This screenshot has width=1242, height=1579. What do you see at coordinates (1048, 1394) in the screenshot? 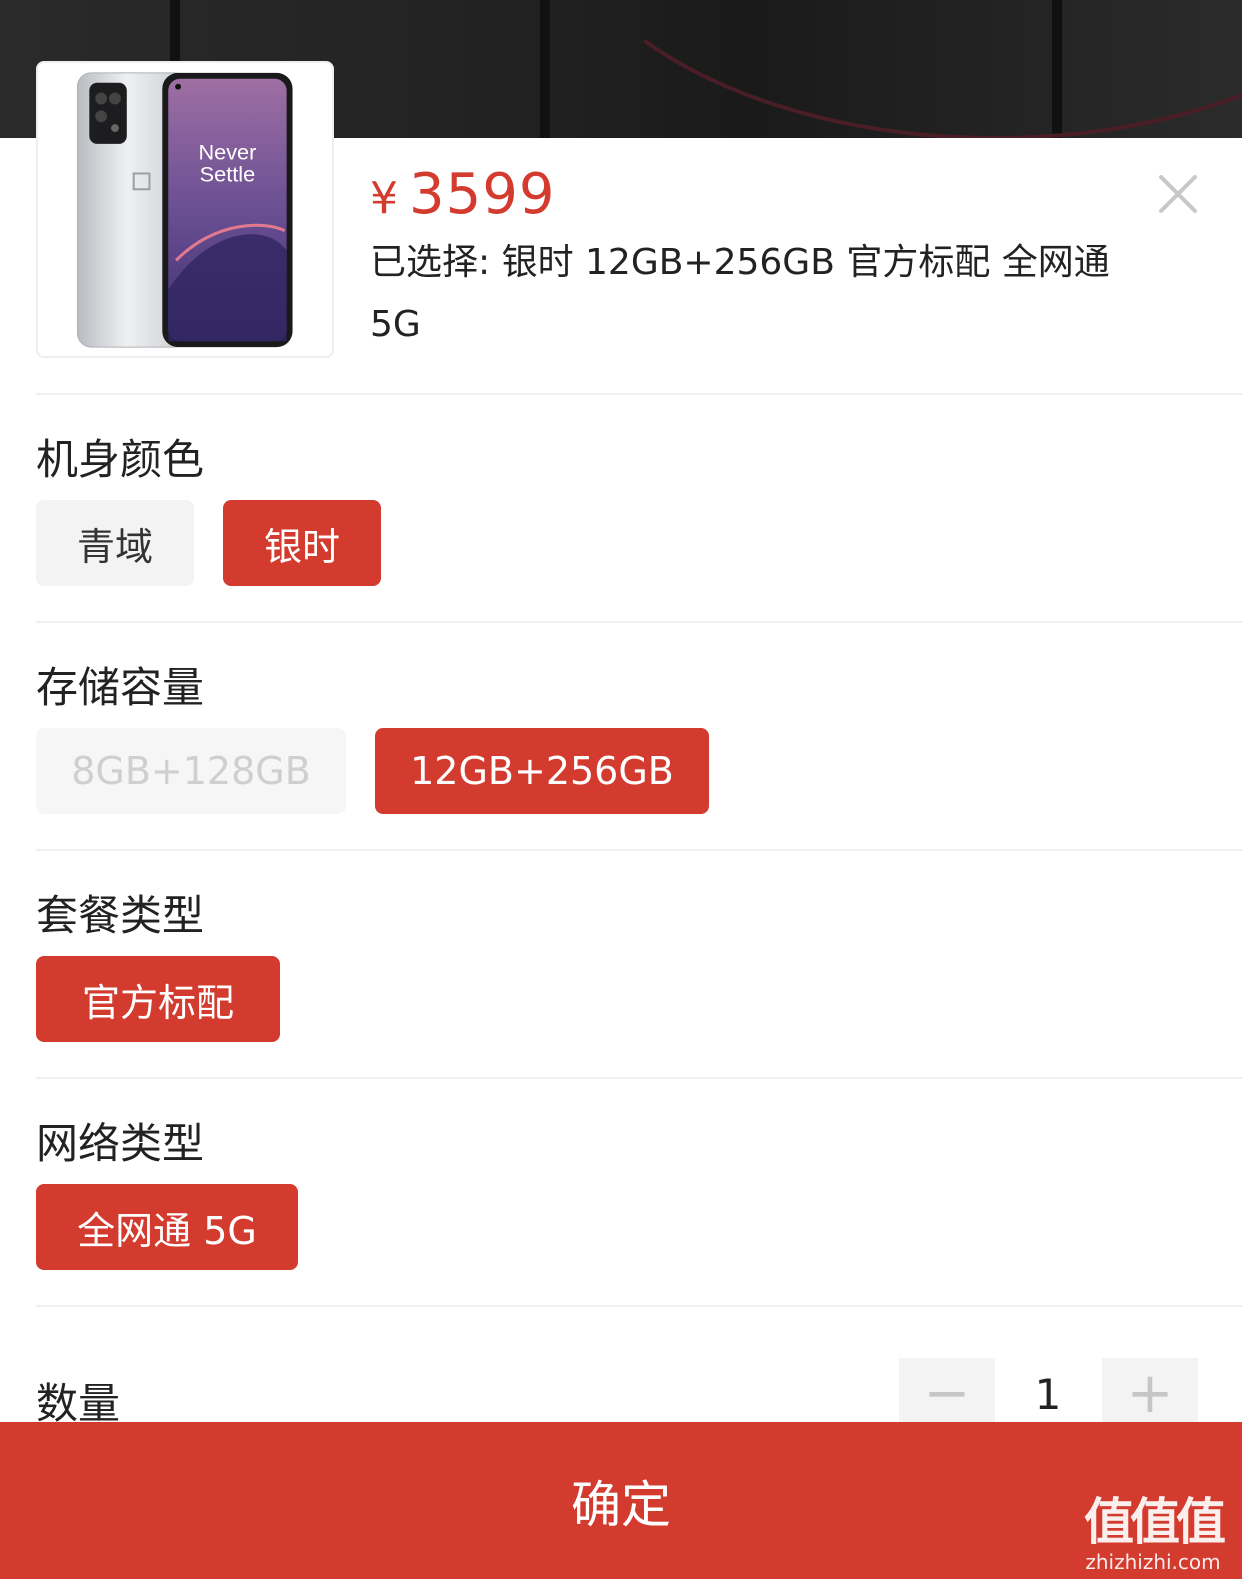
I see `quantity-value: 1` at bounding box center [1048, 1394].